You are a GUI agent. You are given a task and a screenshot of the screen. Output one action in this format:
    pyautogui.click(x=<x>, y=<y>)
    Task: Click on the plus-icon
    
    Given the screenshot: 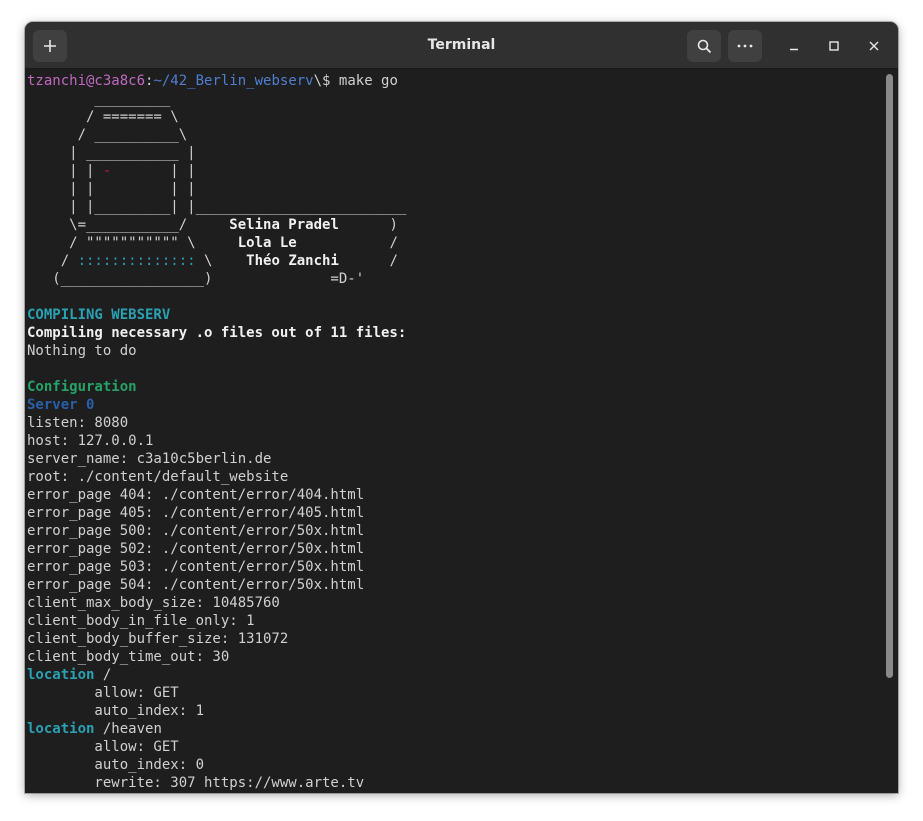 What is the action you would take?
    pyautogui.click(x=50, y=46)
    